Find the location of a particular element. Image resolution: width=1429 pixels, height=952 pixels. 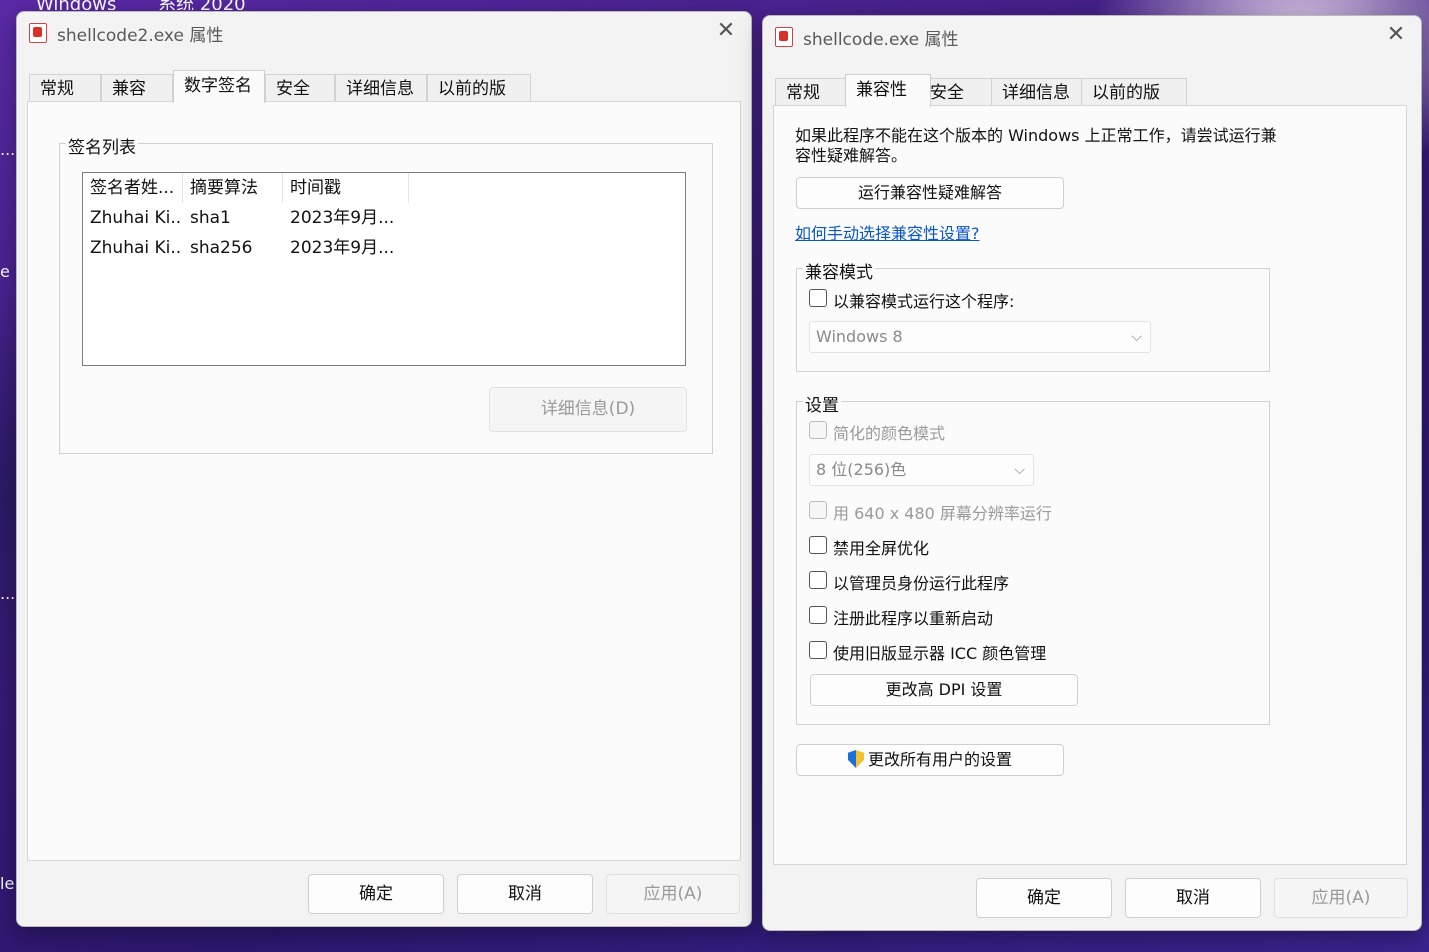

checkbox-label: 以管理员身份运行此程序 is located at coordinates (921, 583).